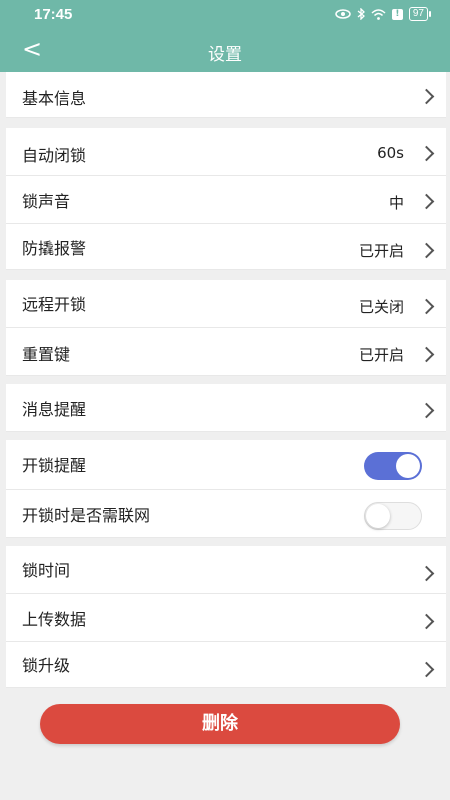 Image resolution: width=450 pixels, height=800 pixels. I want to click on setting-message-reminder: 消息提醒, so click(226, 408).